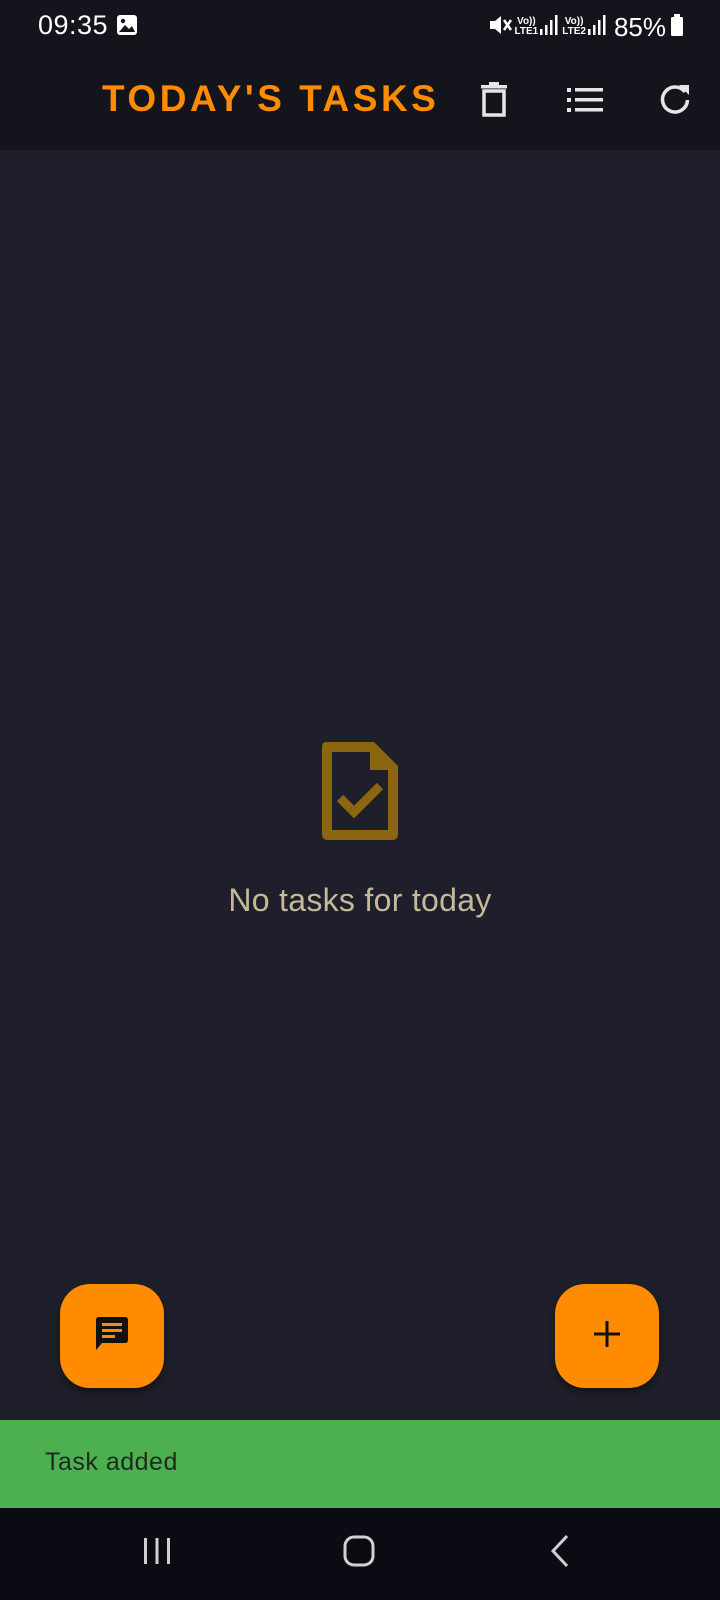  What do you see at coordinates (677, 27) in the screenshot?
I see `battery-icon` at bounding box center [677, 27].